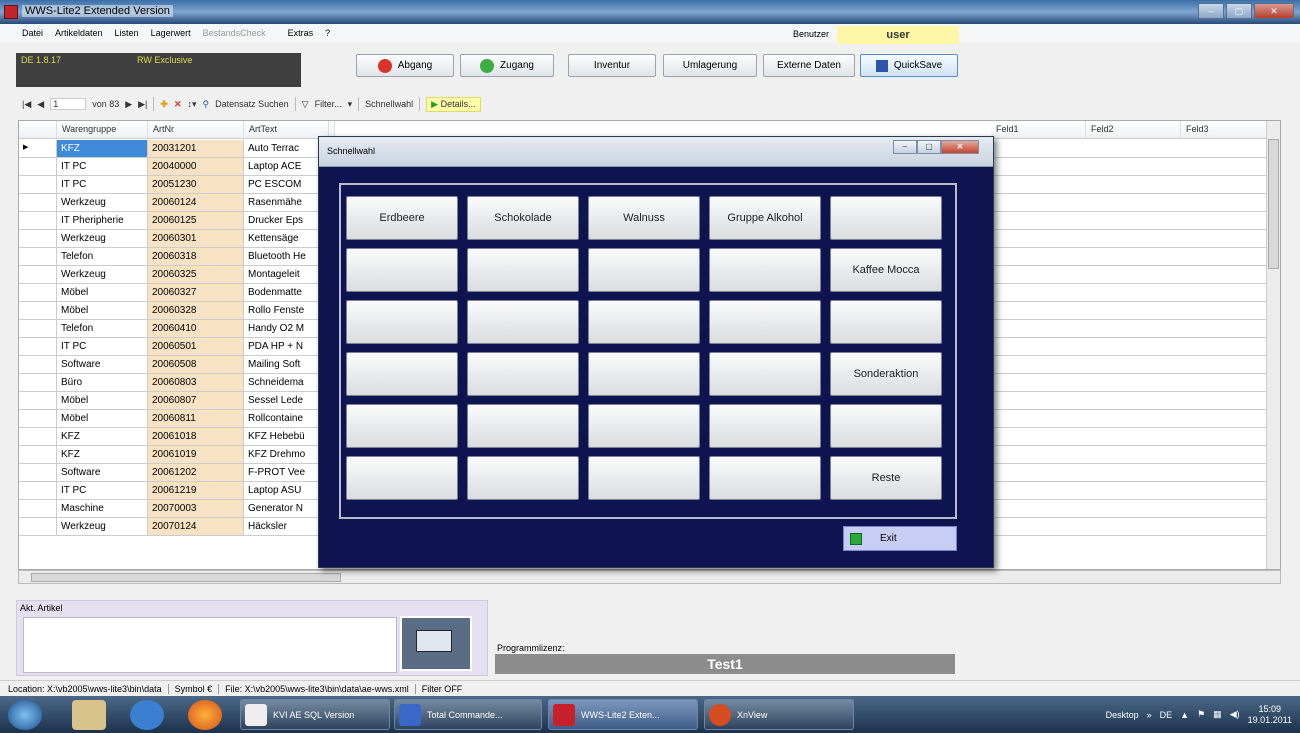 Image resolution: width=1300 pixels, height=733 pixels. What do you see at coordinates (286, 527) in the screenshot?
I see `cell-arttext: Häcksler` at bounding box center [286, 527].